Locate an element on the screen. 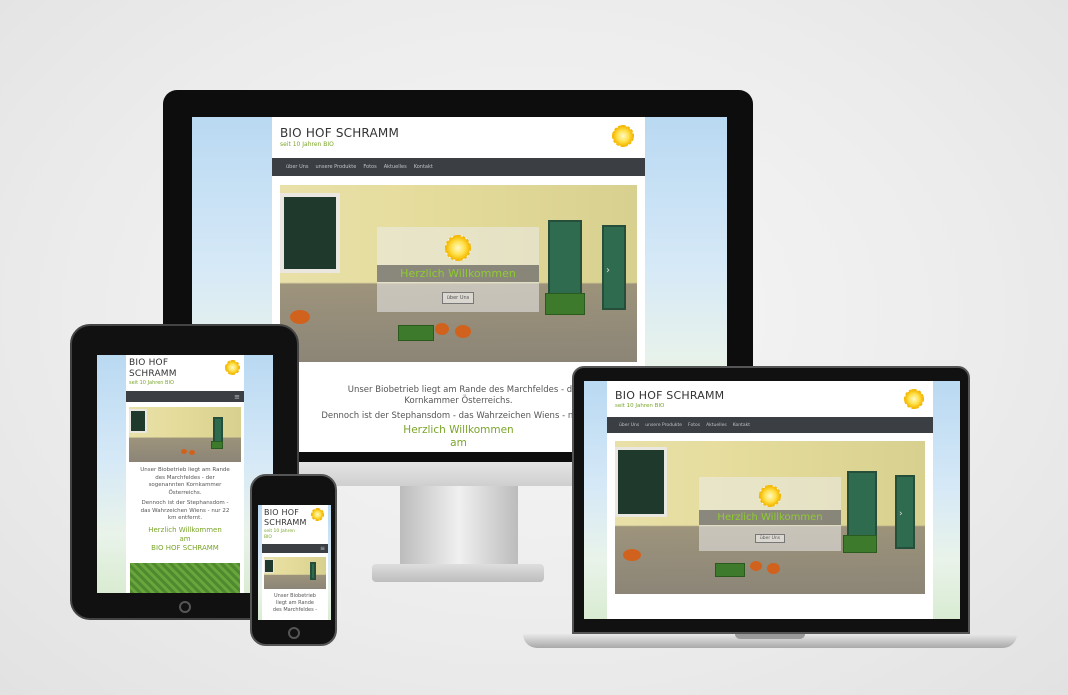 This screenshot has width=1068, height=695. intro-line: Dennoch ist der Stephansdom - is located at coordinates (185, 503).